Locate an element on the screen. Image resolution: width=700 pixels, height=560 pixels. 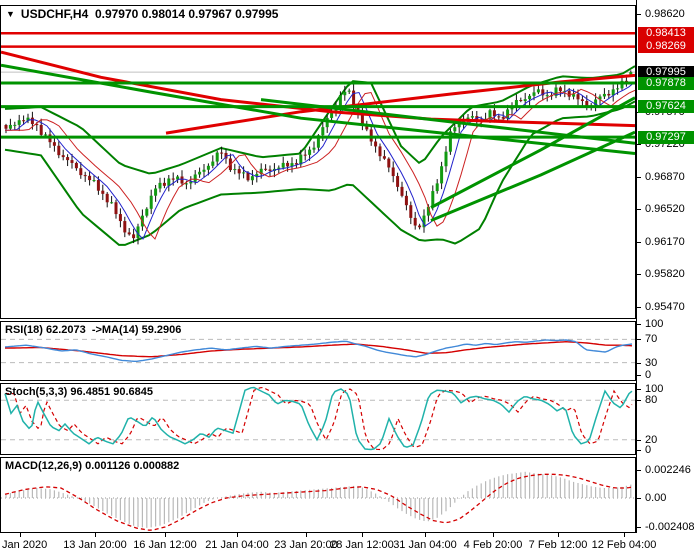
price-level-badge: 0.98269 is located at coordinates (666, 47).